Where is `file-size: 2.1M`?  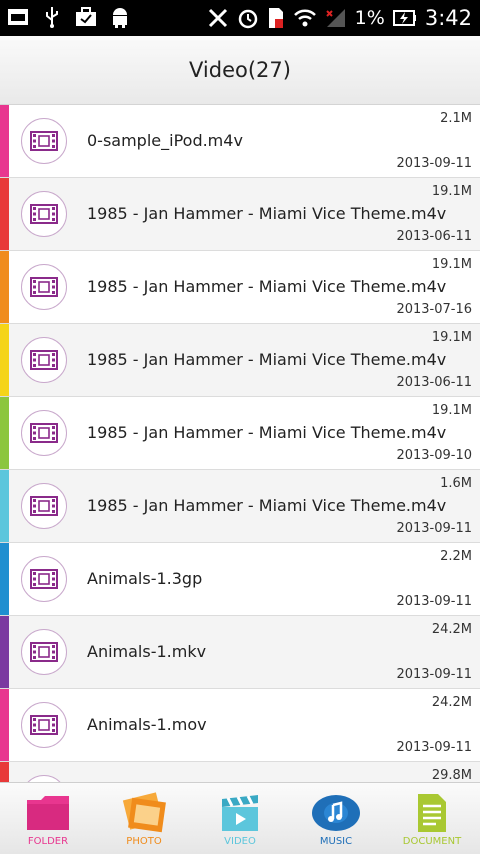
file-size: 2.1M is located at coordinates (456, 118).